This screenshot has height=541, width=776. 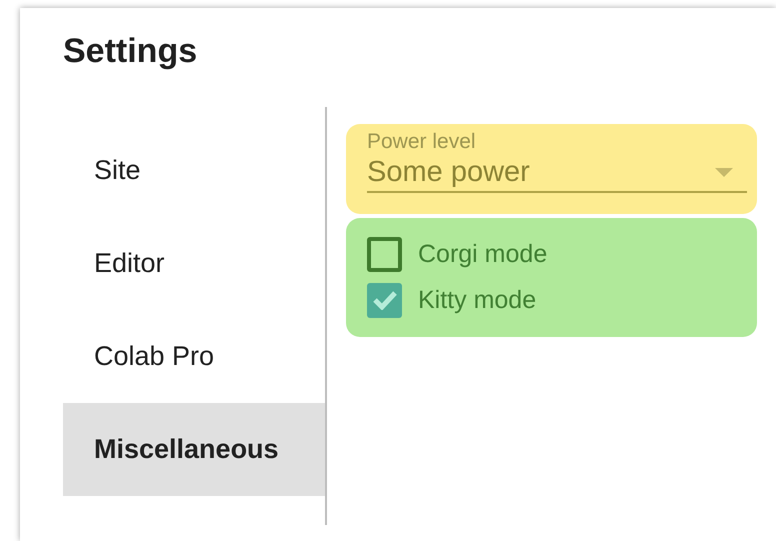 I want to click on checkbox-label: Corgi mode, so click(x=483, y=254).